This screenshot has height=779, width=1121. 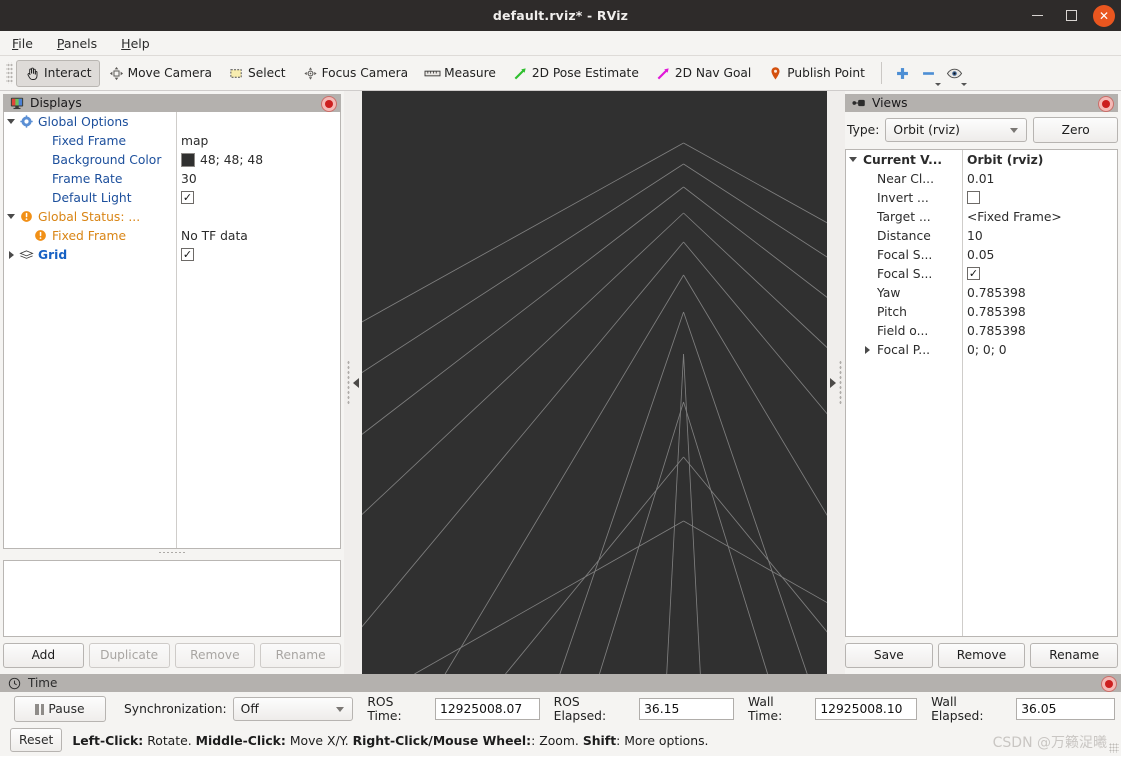 I want to click on reset-button: Reset, so click(x=36, y=740).